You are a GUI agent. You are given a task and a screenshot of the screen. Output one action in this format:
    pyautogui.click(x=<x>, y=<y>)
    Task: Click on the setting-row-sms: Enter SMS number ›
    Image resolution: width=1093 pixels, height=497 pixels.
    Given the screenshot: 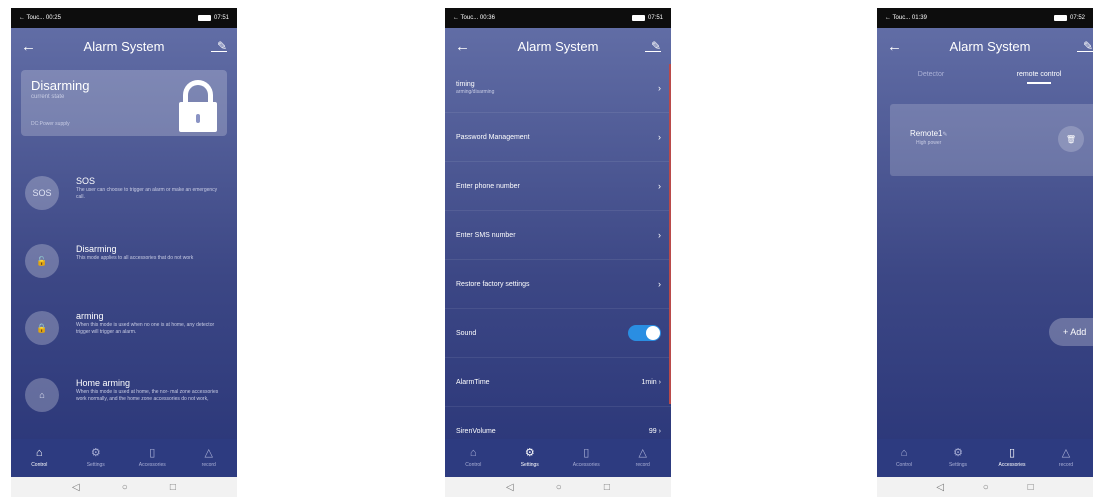 What is the action you would take?
    pyautogui.click(x=558, y=235)
    